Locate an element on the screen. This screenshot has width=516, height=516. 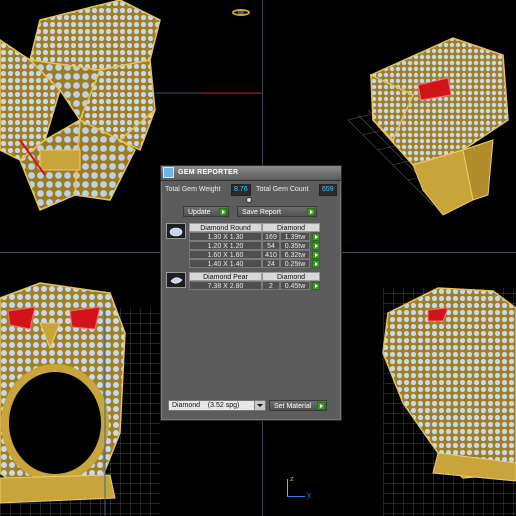
save-report-go-icon is located at coordinates (311, 212).